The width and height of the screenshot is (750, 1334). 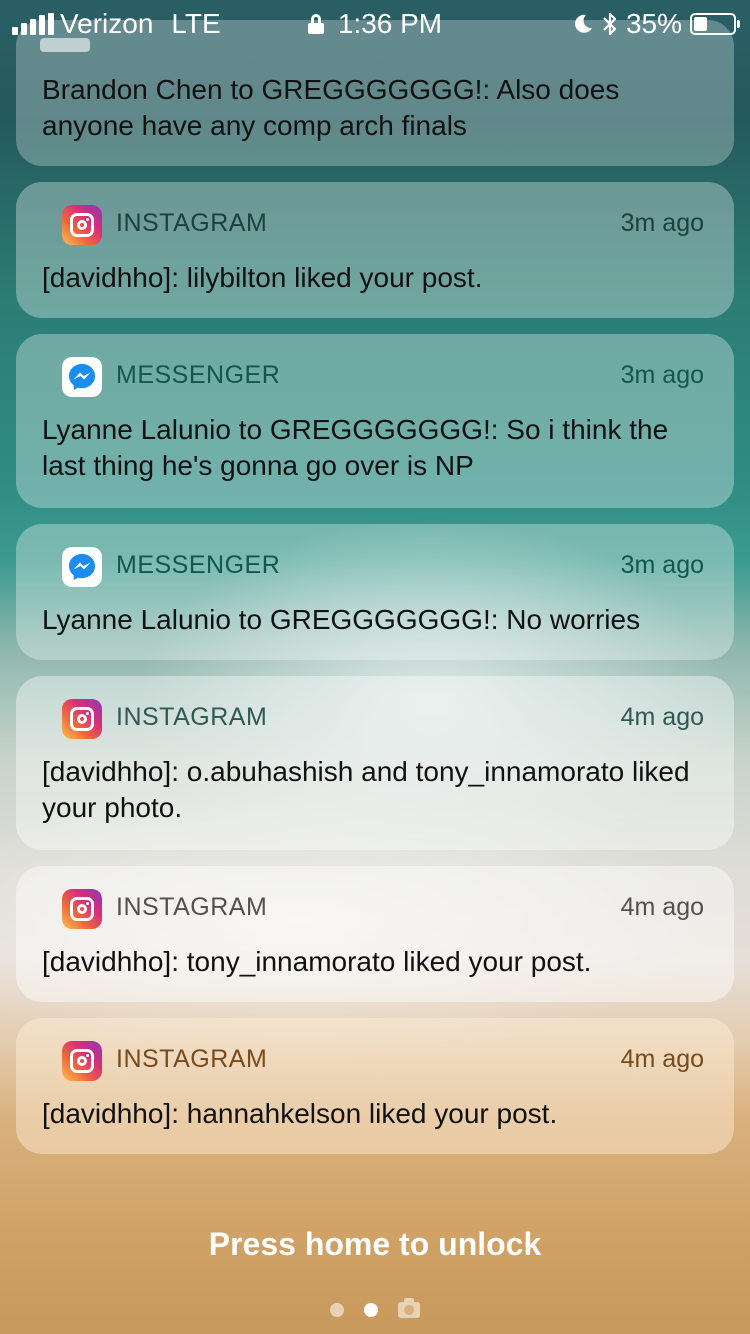 I want to click on page-indicator, so click(x=375, y=1308).